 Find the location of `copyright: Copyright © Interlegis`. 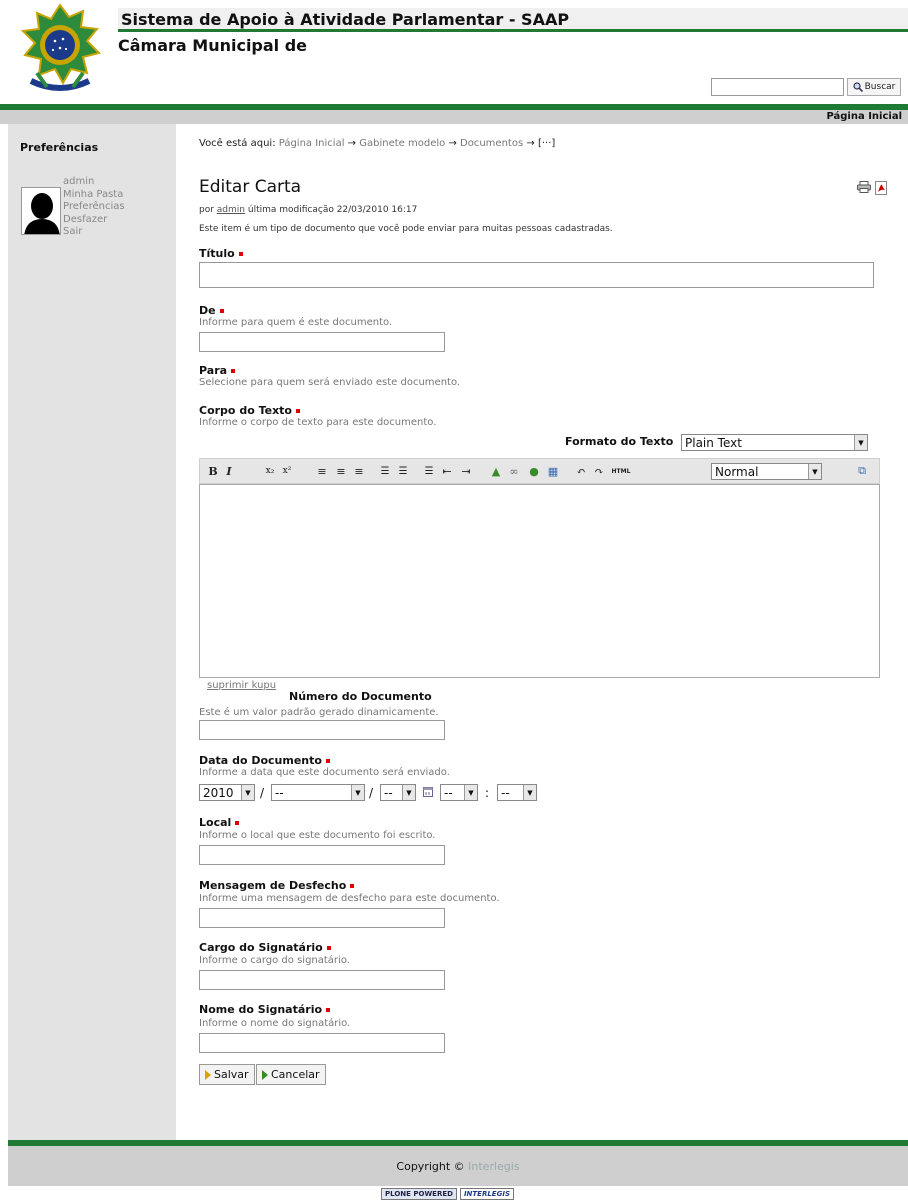

copyright: Copyright © Interlegis is located at coordinates (458, 1166).